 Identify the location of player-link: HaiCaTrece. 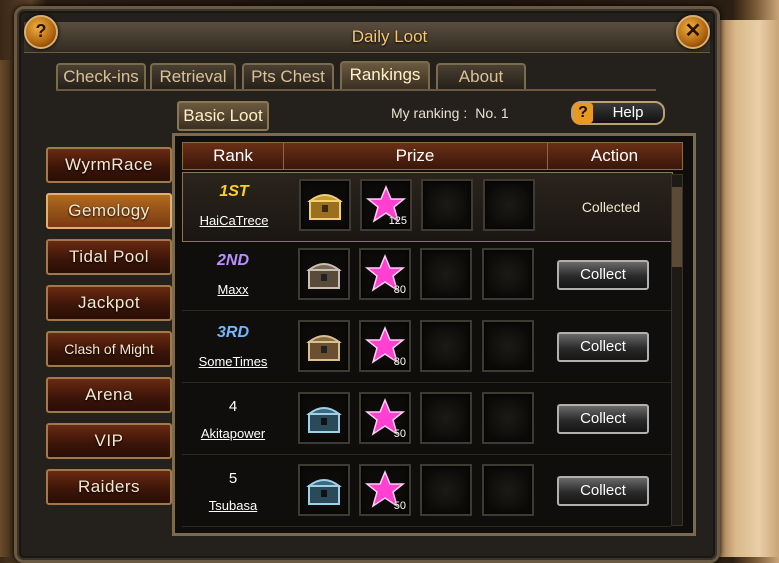
(234, 220).